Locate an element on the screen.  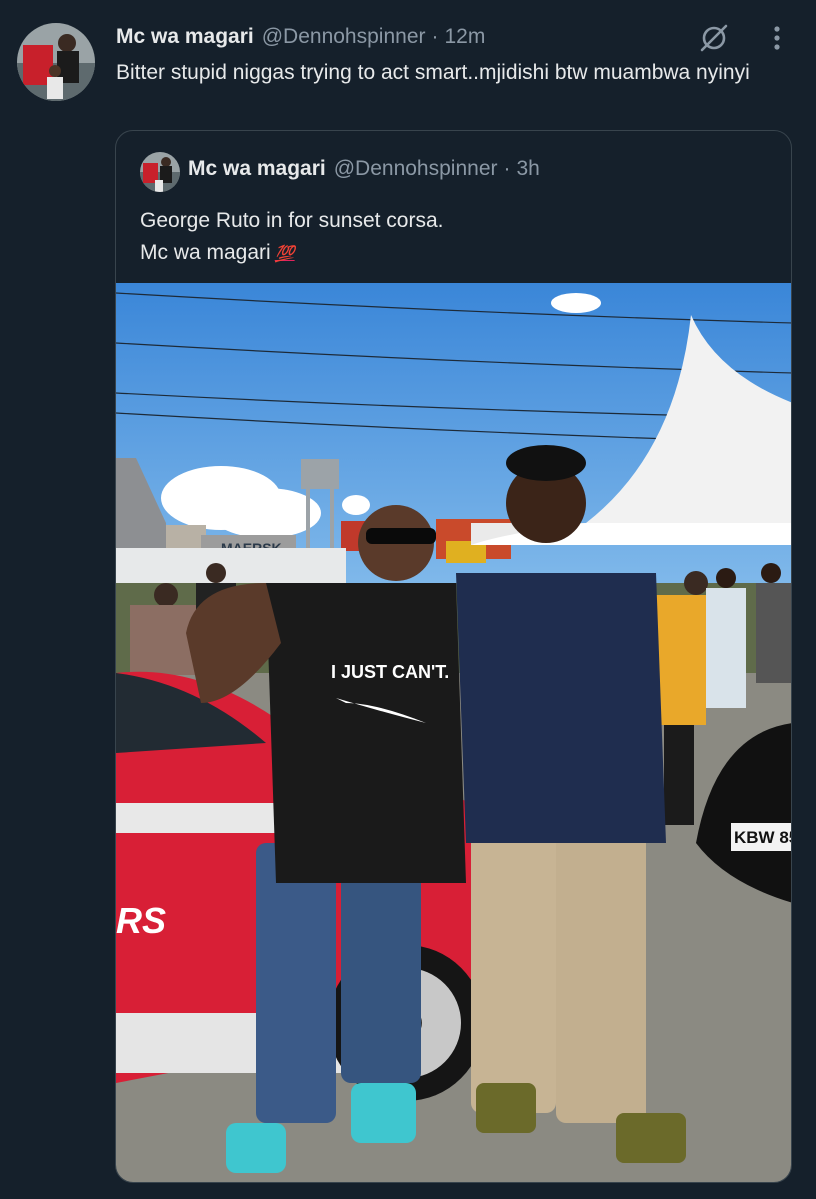
more-button is located at coordinates (777, 38).